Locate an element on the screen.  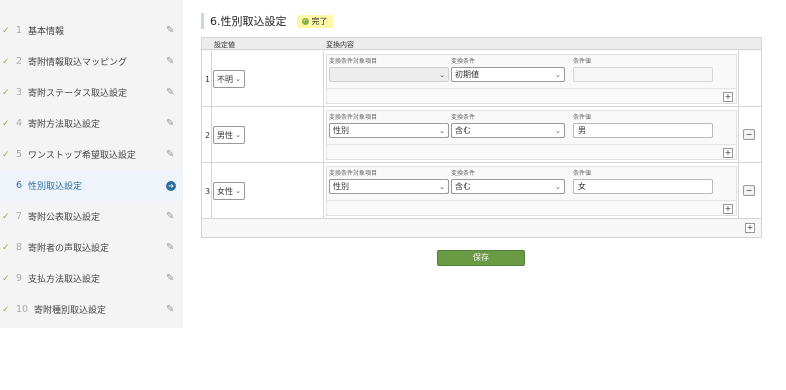
sidebar-step-1: ✓ 1 基本情報 ✎ is located at coordinates (91, 30).